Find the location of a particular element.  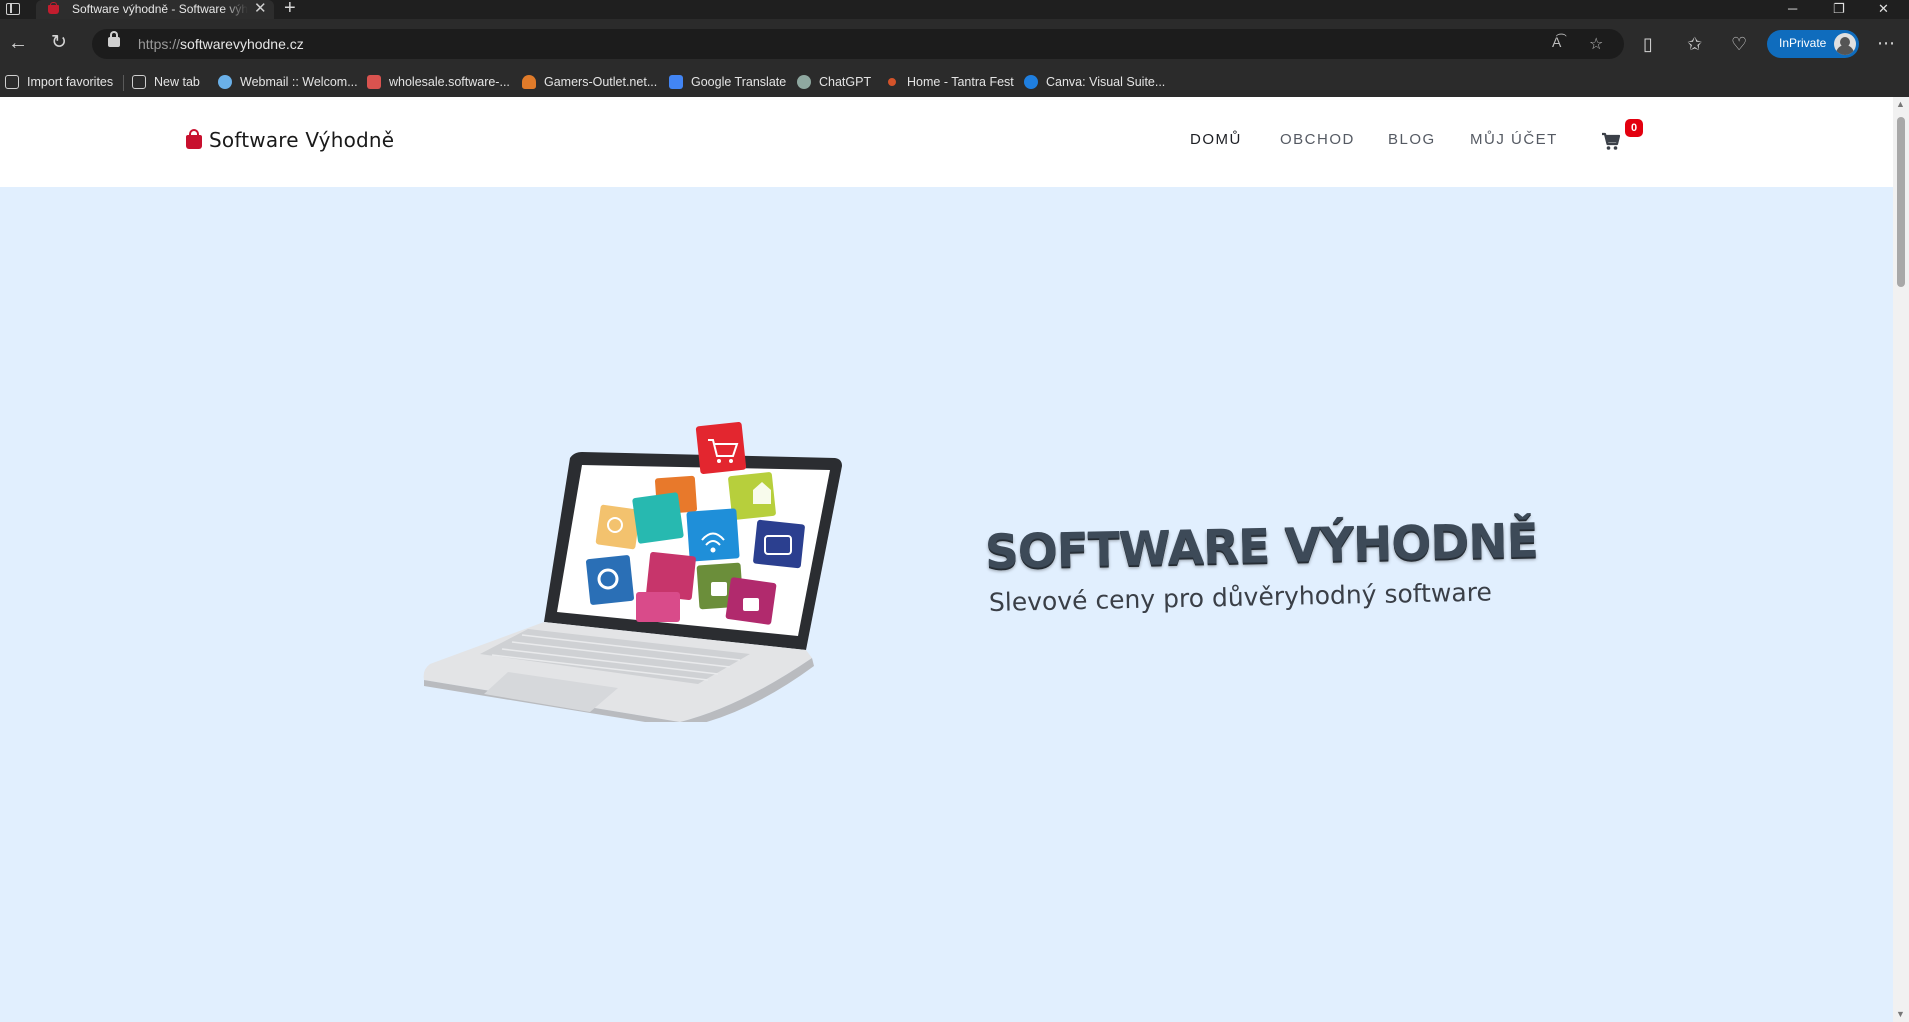

scroll-down-icon: ▼ is located at coordinates (1900, 1014).